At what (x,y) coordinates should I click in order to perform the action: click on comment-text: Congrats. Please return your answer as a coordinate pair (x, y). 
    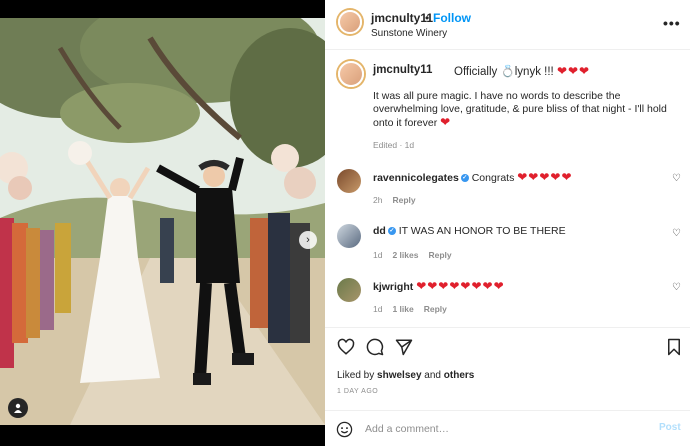
    Looking at the image, I should click on (494, 178).